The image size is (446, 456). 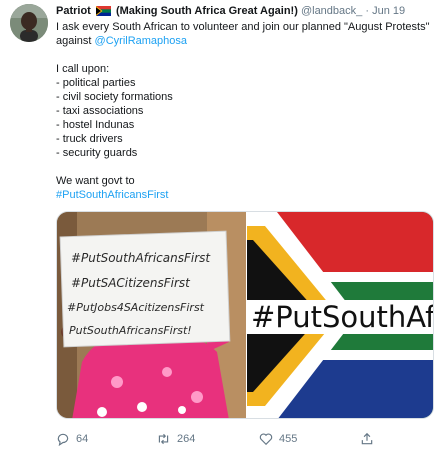 I want to click on closing-text: We want govt to, so click(x=95, y=181).